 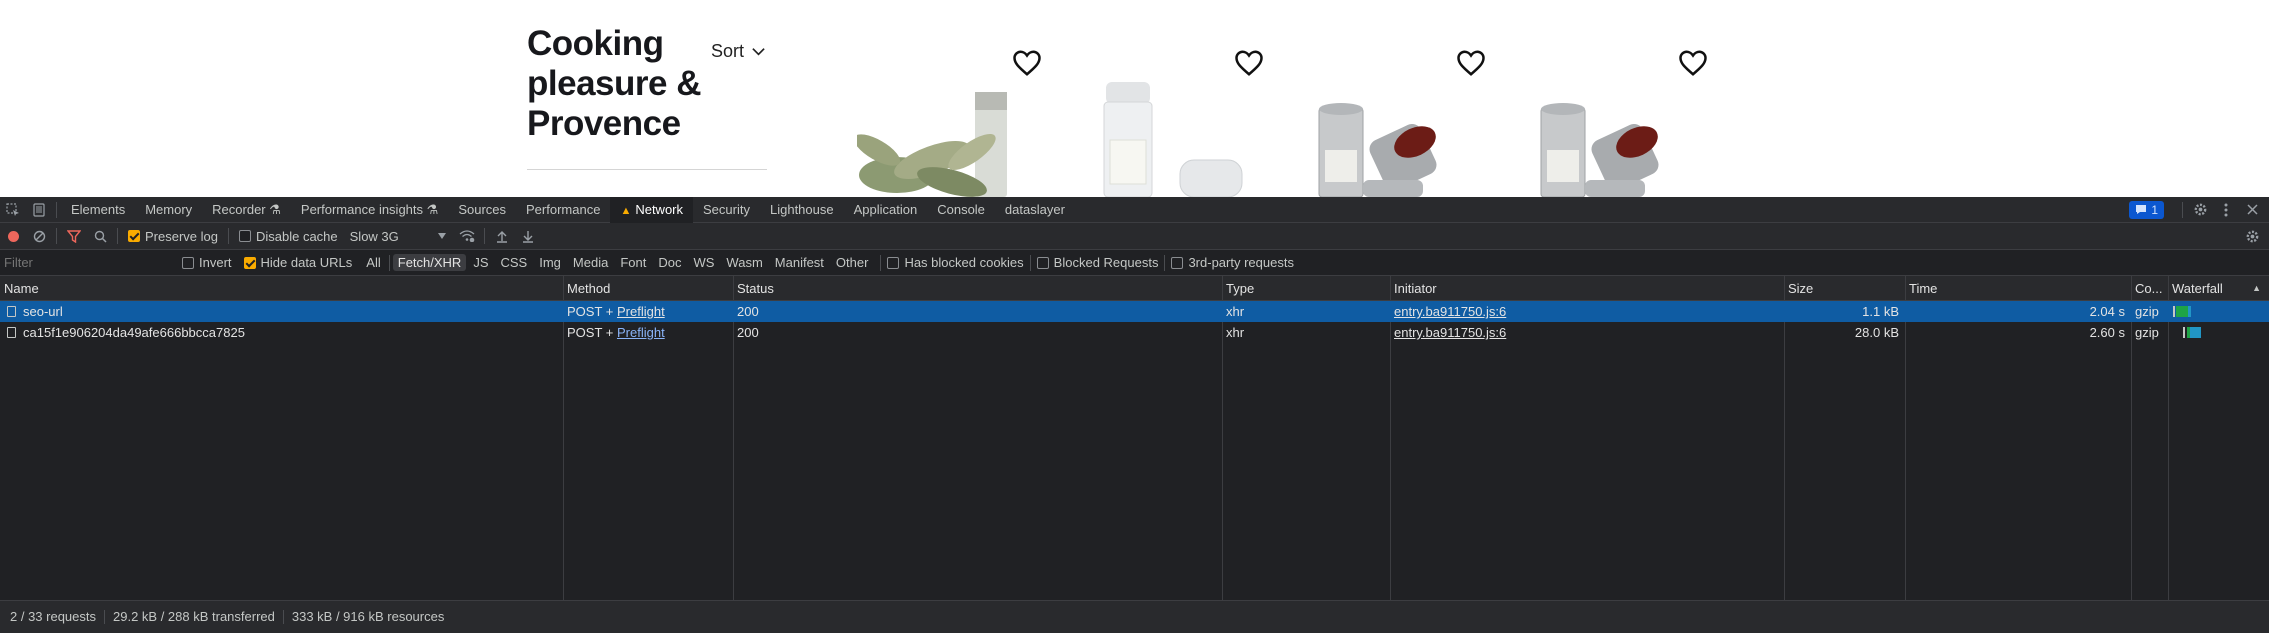 I want to click on column-header-size: Size, so click(x=1844, y=288).